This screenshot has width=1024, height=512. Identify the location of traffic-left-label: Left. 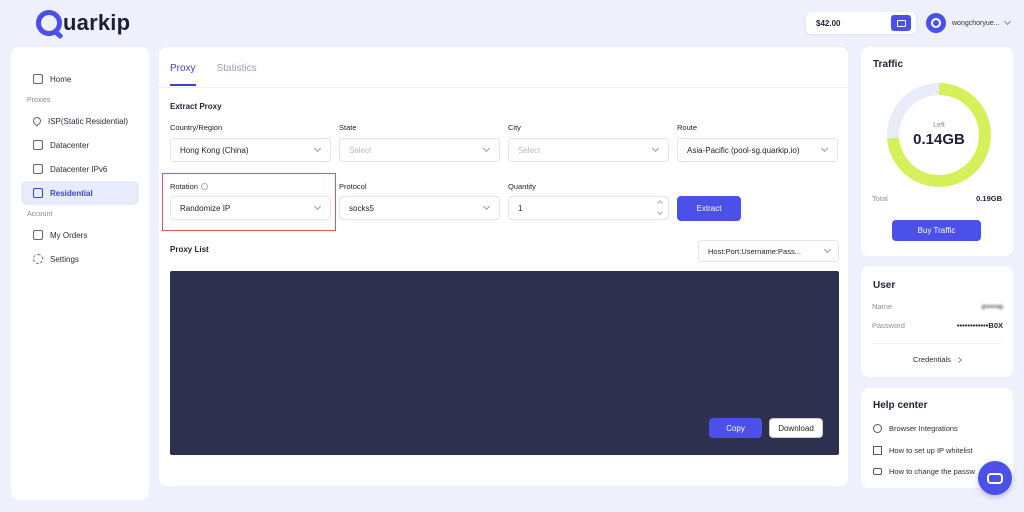
(939, 125).